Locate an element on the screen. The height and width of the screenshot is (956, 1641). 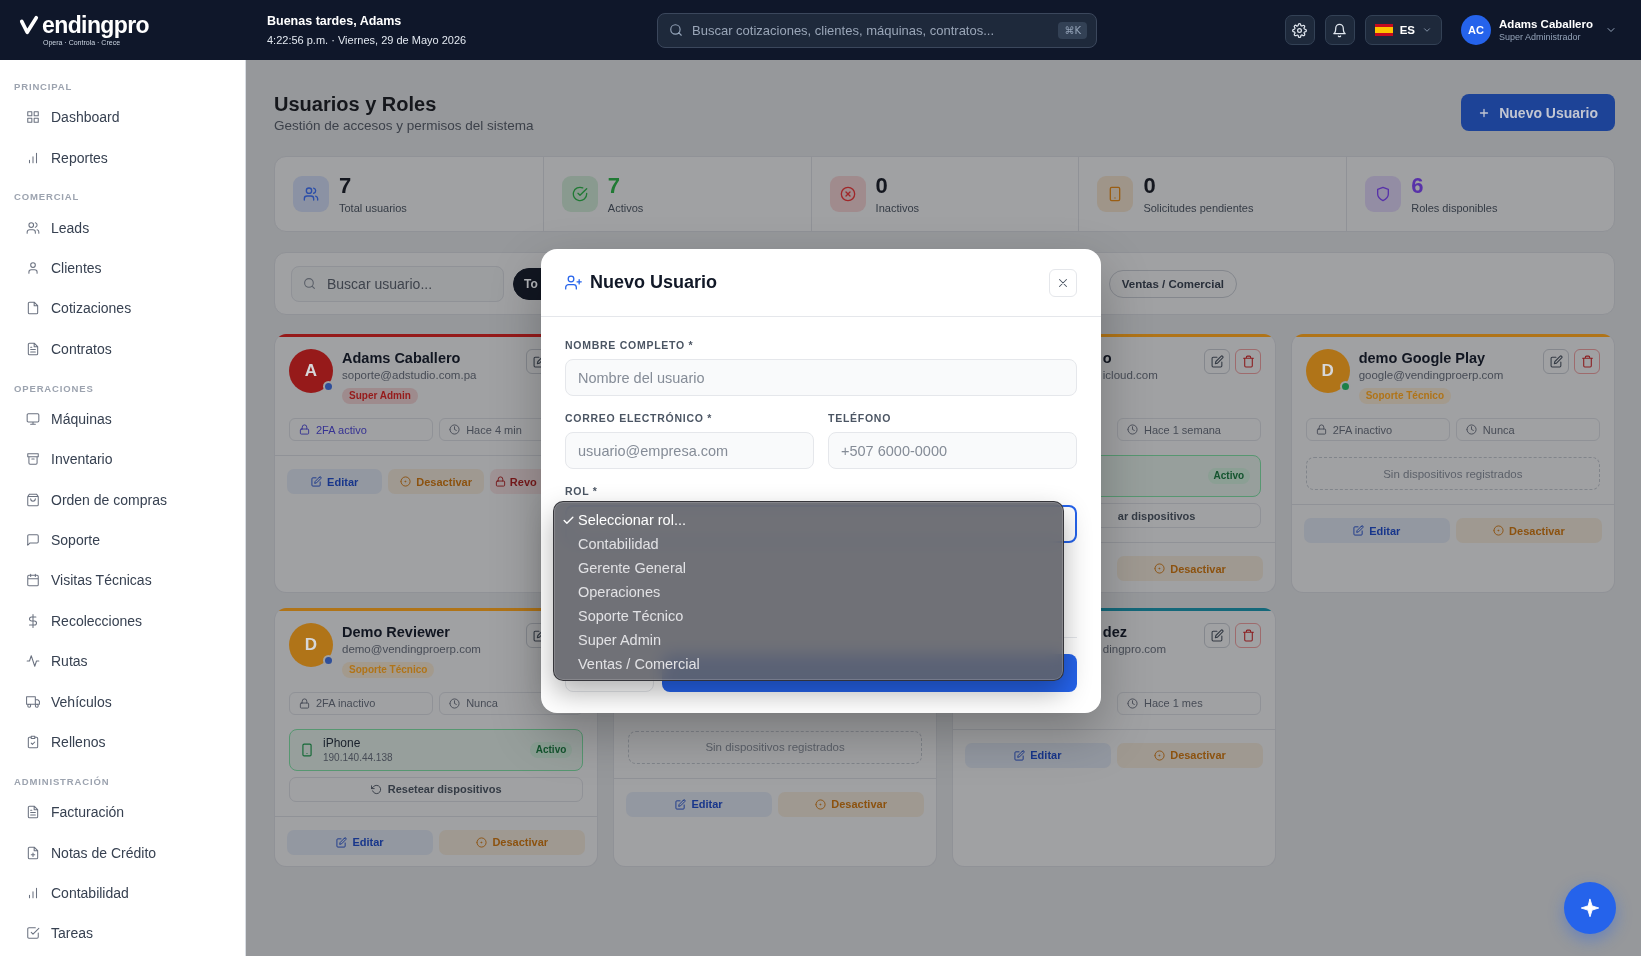
two-factor-label: 2FA inactivo is located at coordinates (346, 703).